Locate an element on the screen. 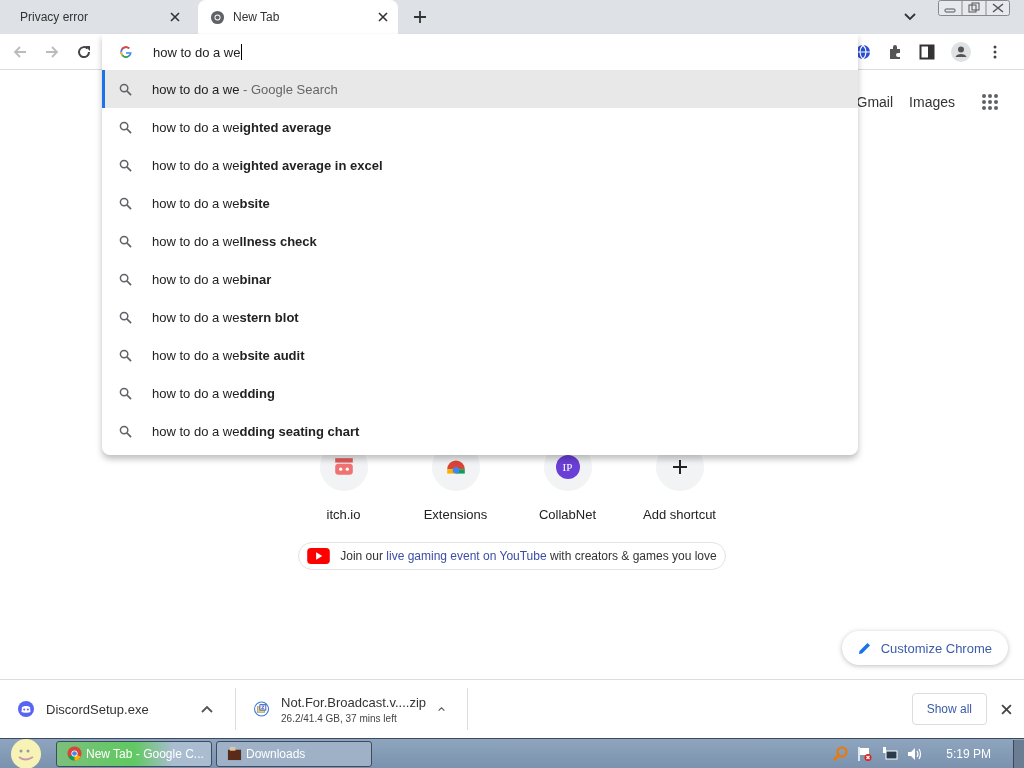 The height and width of the screenshot is (768, 1024). download-status: 26.2/41.4 GB, 37 mins left is located at coordinates (339, 718).